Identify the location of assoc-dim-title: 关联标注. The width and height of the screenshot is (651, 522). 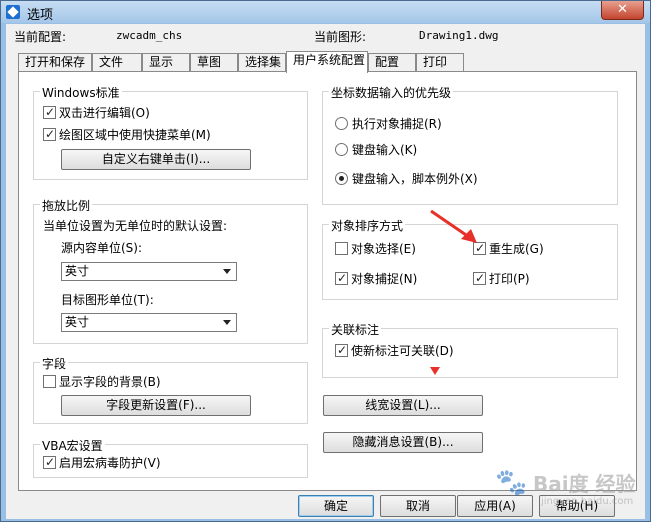
(355, 329).